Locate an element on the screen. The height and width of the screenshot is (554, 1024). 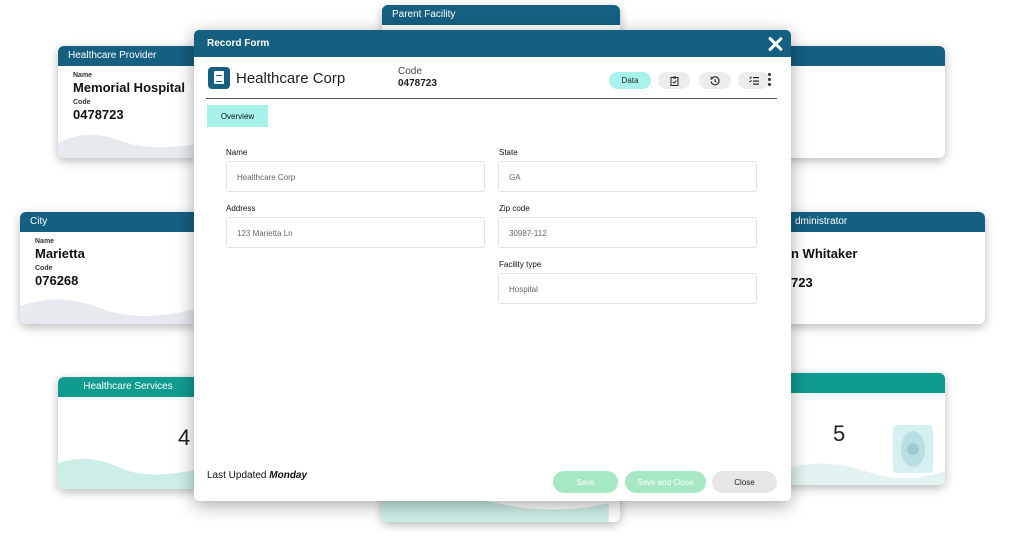
record-title: Healthcare Corp is located at coordinates (291, 78).